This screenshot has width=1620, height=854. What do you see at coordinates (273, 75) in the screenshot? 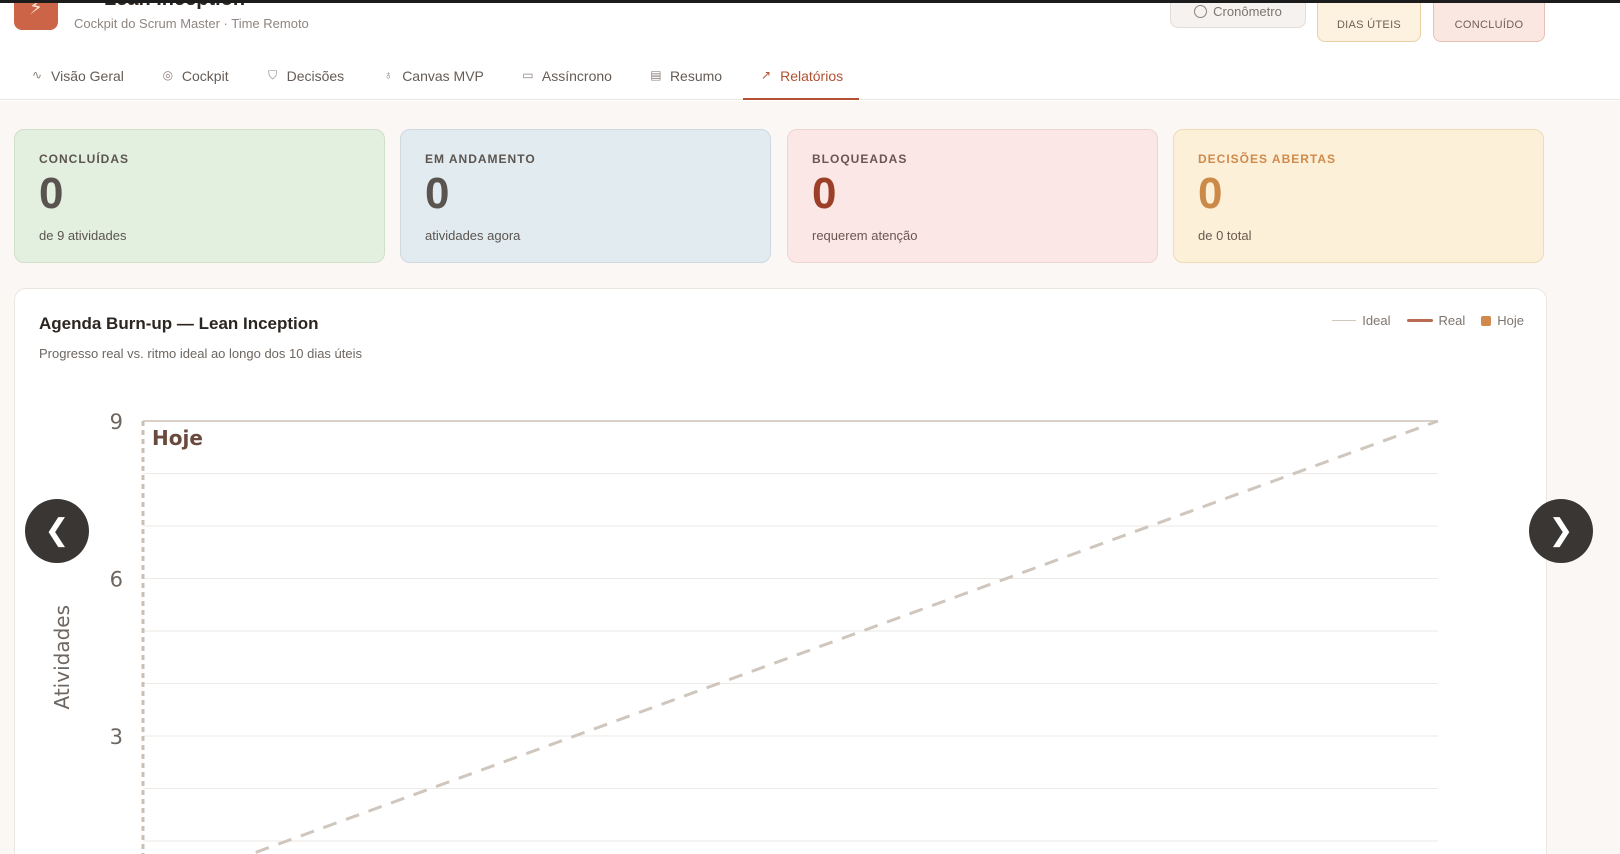
I see `shield-icon: ⛉` at bounding box center [273, 75].